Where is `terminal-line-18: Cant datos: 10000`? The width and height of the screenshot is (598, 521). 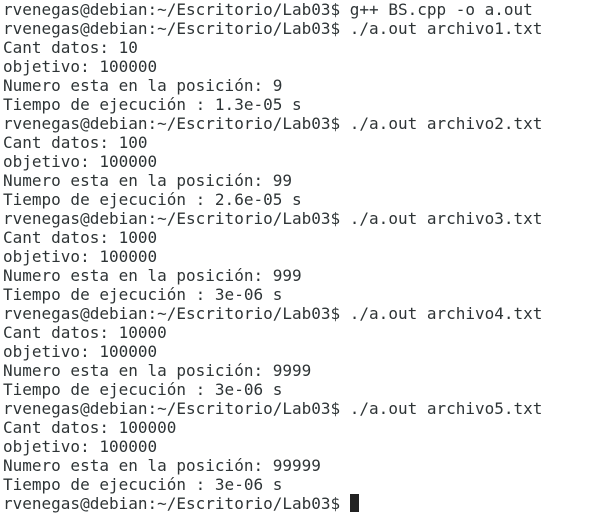
terminal-line-18: Cant datos: 10000 is located at coordinates (85, 332).